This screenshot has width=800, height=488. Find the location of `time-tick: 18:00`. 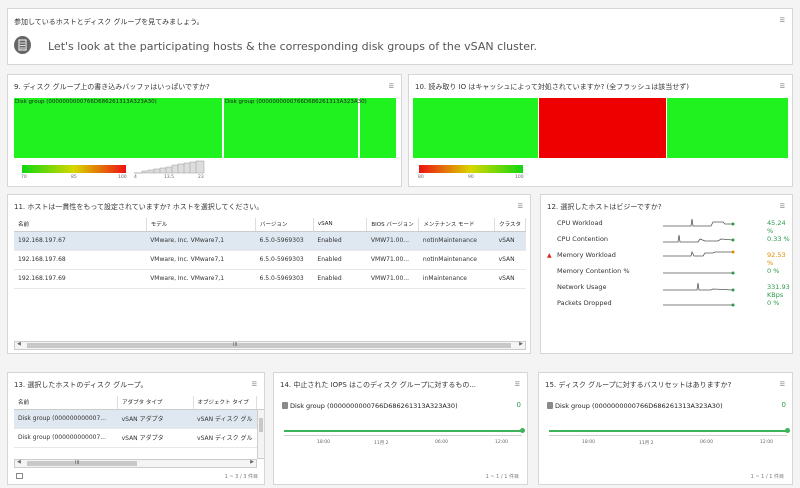

time-tick: 18:00 is located at coordinates (588, 442).